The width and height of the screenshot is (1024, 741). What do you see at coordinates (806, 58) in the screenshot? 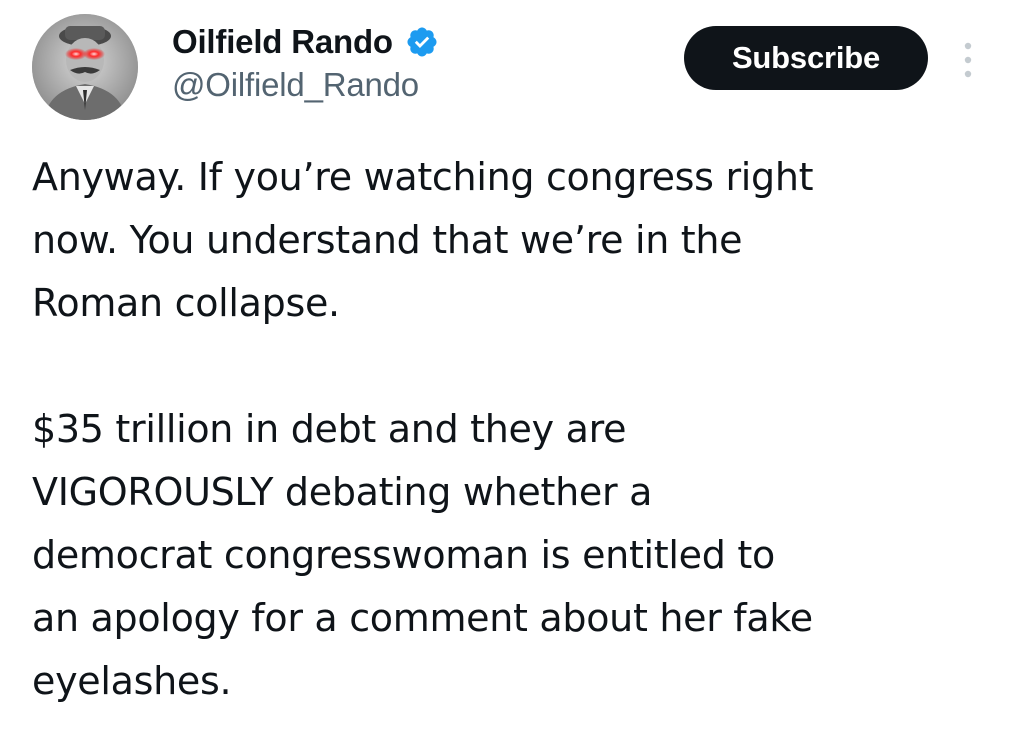
I see `subscribe-button: Subscribe` at bounding box center [806, 58].